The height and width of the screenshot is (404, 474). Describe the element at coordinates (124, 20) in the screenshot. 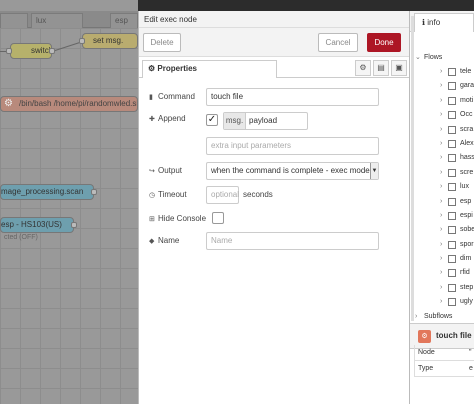

I see `workspace-tab-esp: esp` at that location.